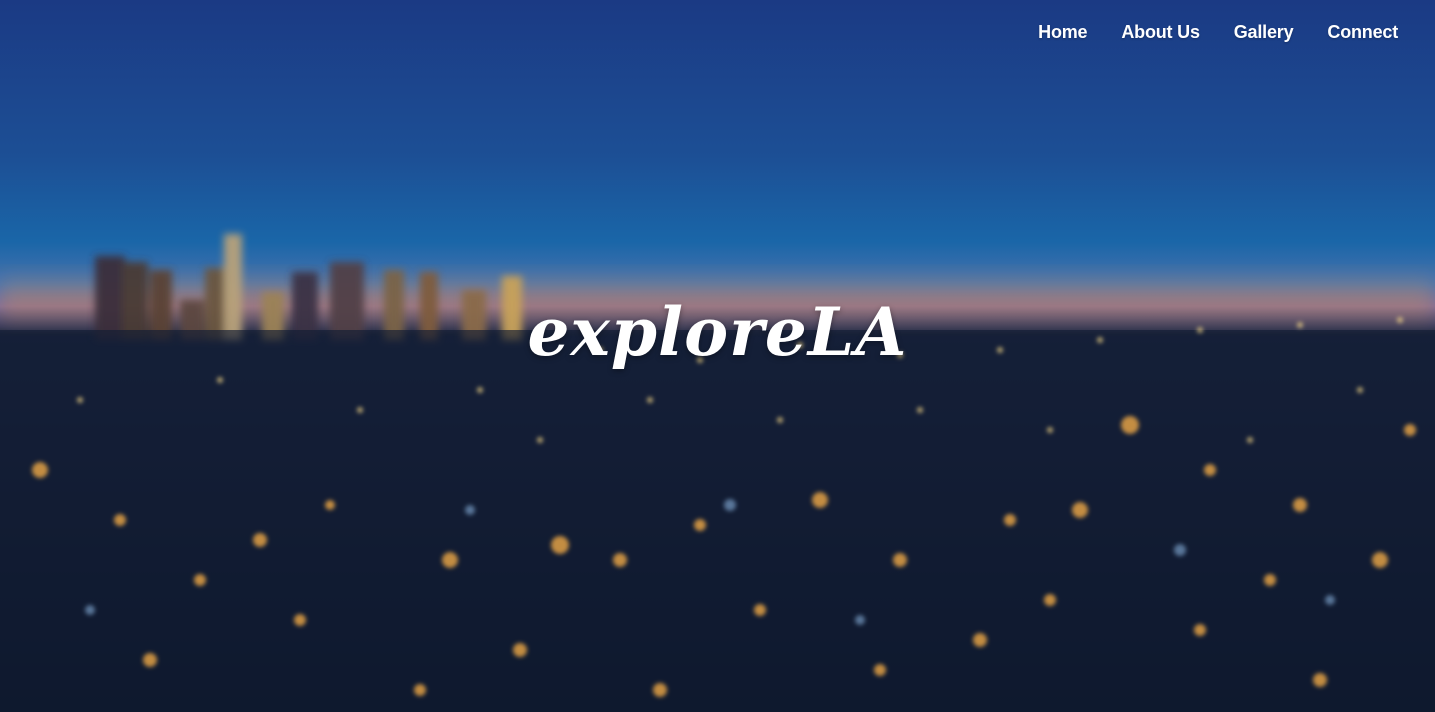 The height and width of the screenshot is (712, 1435). What do you see at coordinates (1264, 32) in the screenshot?
I see `nav-link-gallery: Gallery` at bounding box center [1264, 32].